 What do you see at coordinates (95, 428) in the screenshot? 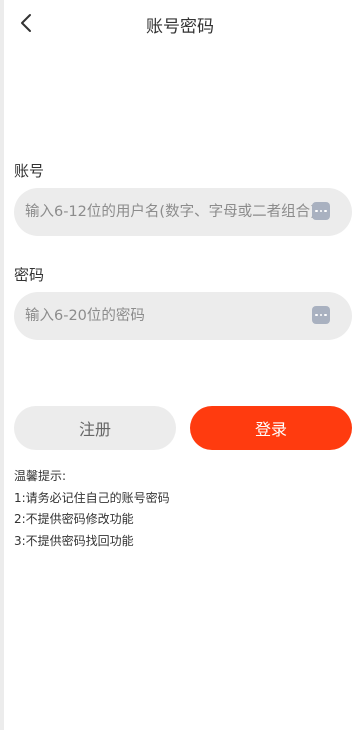
I see `register-button: 注册` at bounding box center [95, 428].